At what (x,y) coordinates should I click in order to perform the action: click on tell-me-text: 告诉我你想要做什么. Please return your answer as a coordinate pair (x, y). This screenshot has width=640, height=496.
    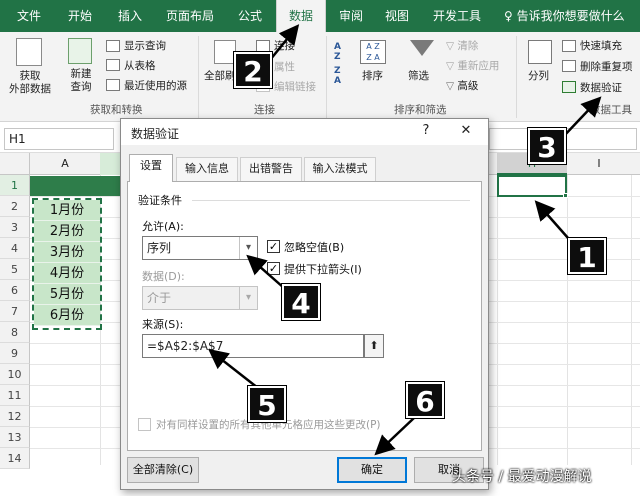
    Looking at the image, I should click on (570, 16).